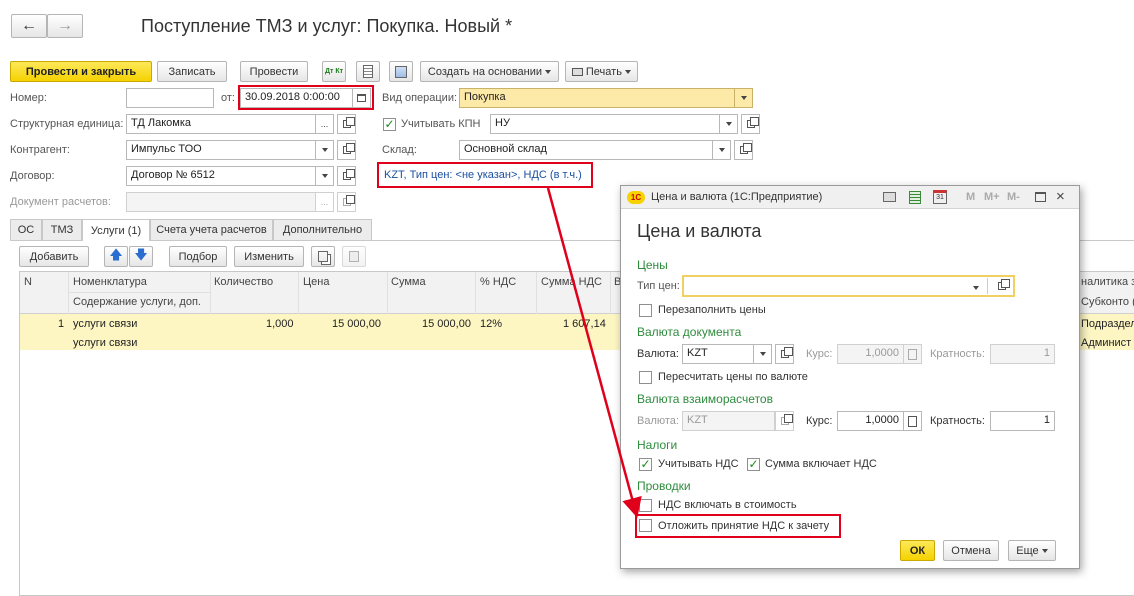 This screenshot has width=1134, height=596. I want to click on annotation-arrow, so click(594, 352).